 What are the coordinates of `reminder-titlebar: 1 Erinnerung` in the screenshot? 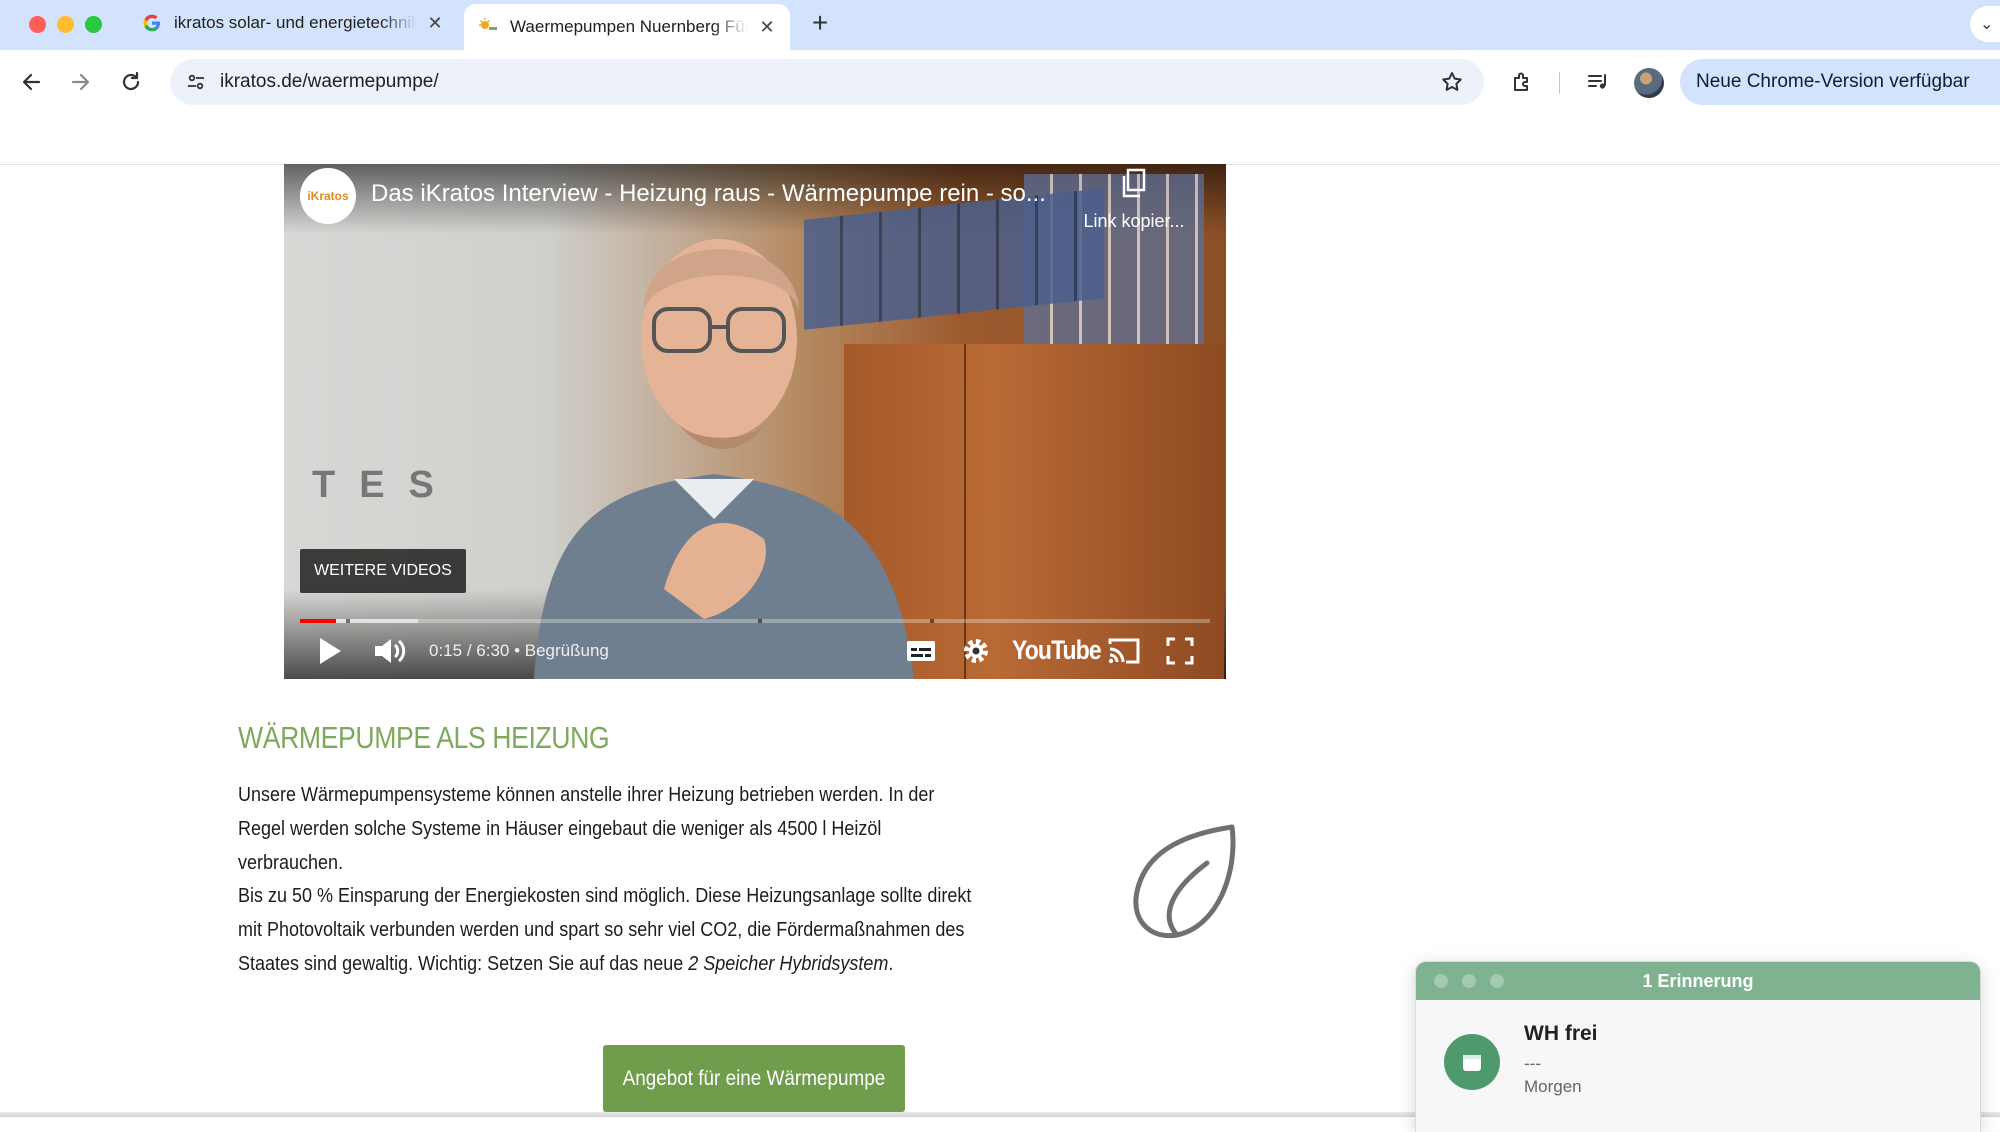 It's located at (1698, 981).